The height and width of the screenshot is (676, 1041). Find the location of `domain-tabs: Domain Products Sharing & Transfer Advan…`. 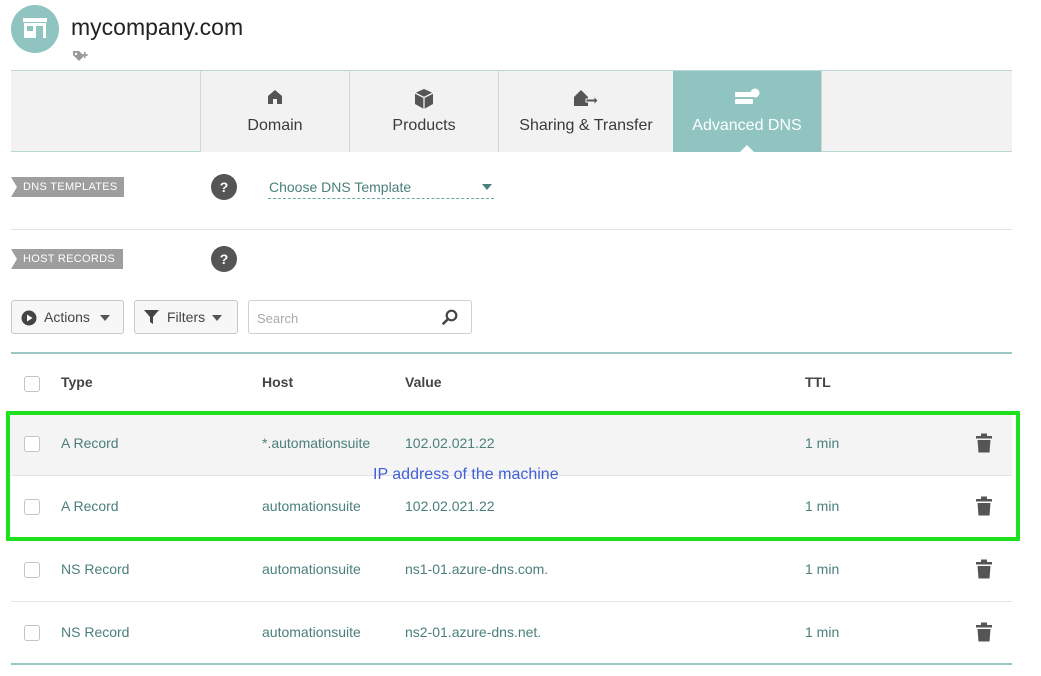

domain-tabs: Domain Products Sharing & Transfer Advan… is located at coordinates (511, 111).